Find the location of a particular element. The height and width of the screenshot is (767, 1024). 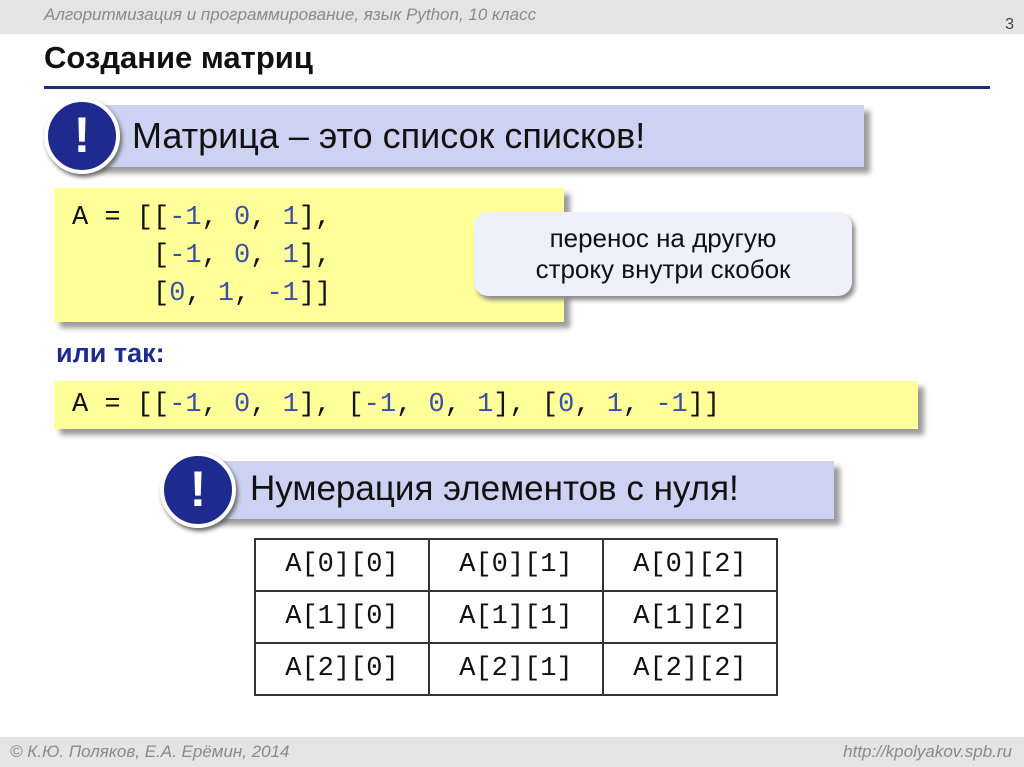

callout-text: Матрица – это список списков! is located at coordinates (389, 135).